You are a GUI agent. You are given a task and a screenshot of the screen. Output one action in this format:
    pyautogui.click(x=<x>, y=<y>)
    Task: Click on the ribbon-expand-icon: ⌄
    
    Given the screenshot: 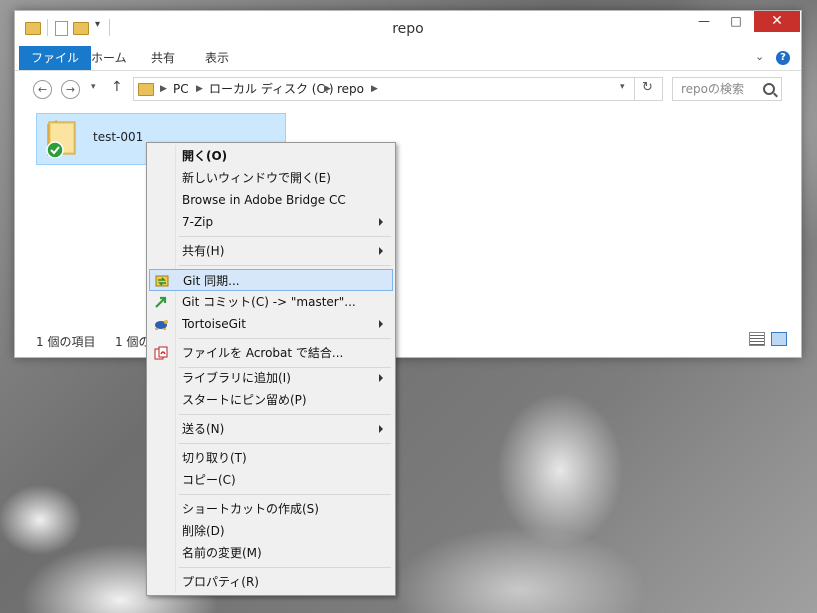 What is the action you would take?
    pyautogui.click(x=759, y=56)
    